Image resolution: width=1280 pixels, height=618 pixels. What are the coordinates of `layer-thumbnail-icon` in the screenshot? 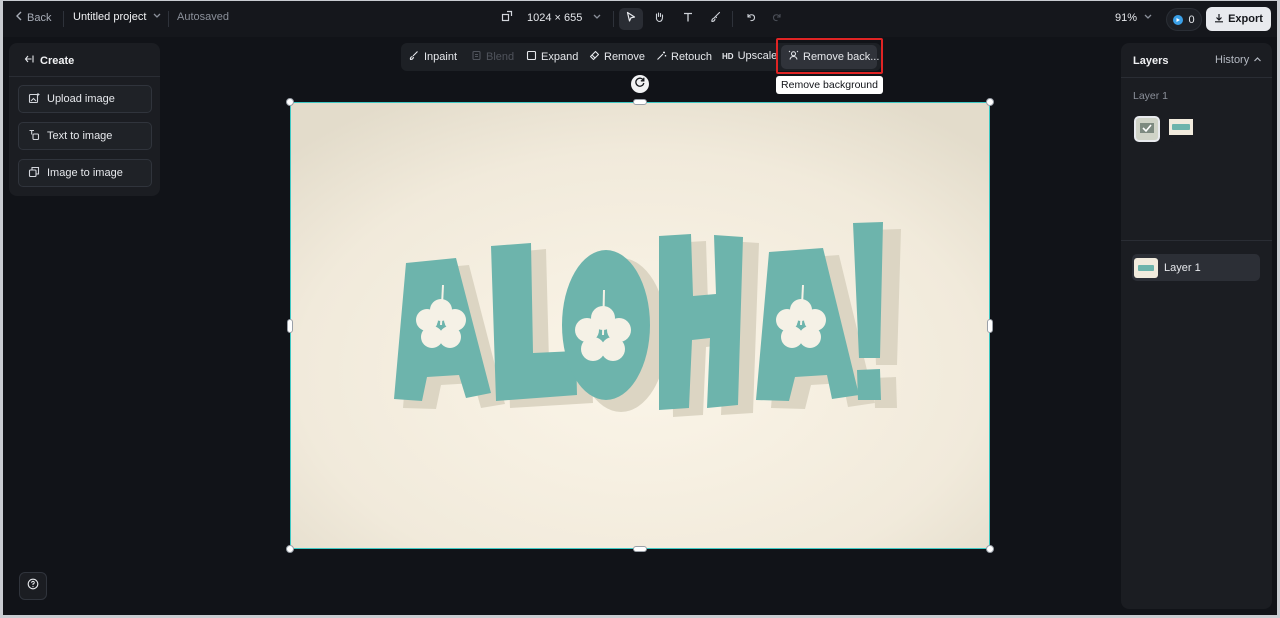 It's located at (1146, 267).